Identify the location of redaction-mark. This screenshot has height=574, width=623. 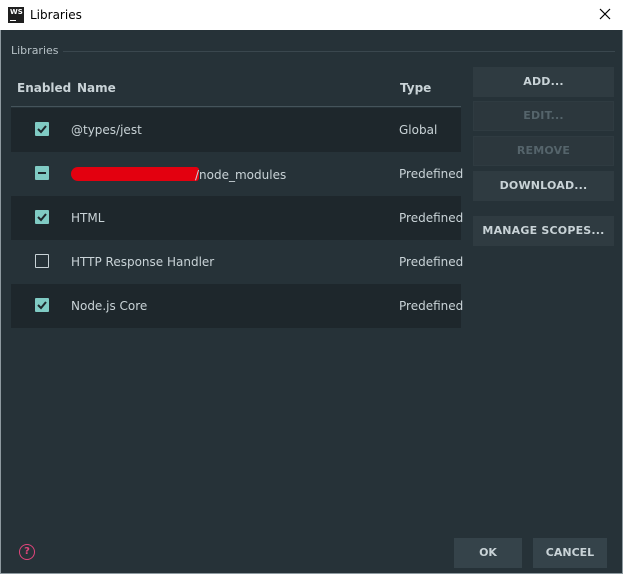
(135, 174).